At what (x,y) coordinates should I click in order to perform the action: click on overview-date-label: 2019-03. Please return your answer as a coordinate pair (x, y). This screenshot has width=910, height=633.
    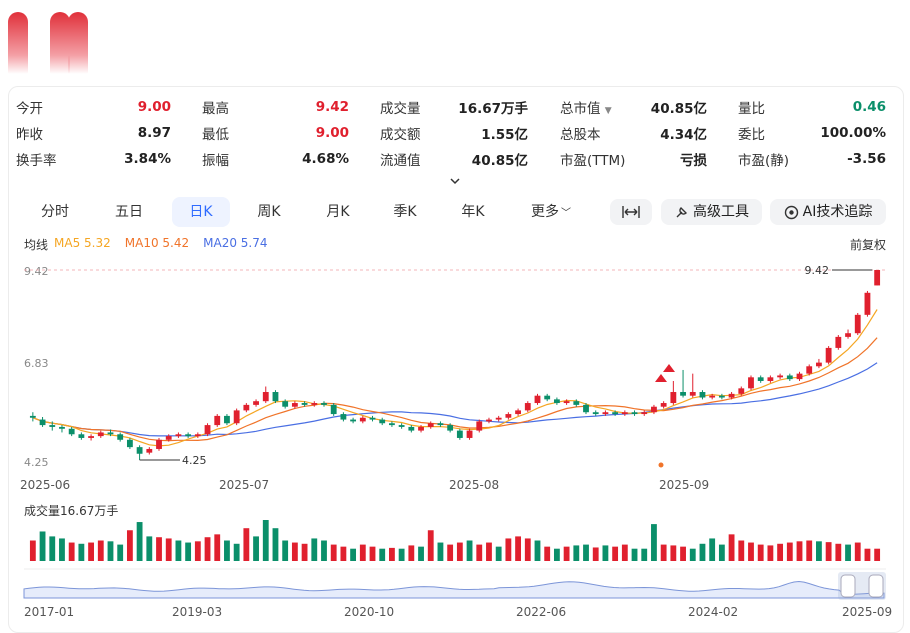
    Looking at the image, I should click on (197, 612).